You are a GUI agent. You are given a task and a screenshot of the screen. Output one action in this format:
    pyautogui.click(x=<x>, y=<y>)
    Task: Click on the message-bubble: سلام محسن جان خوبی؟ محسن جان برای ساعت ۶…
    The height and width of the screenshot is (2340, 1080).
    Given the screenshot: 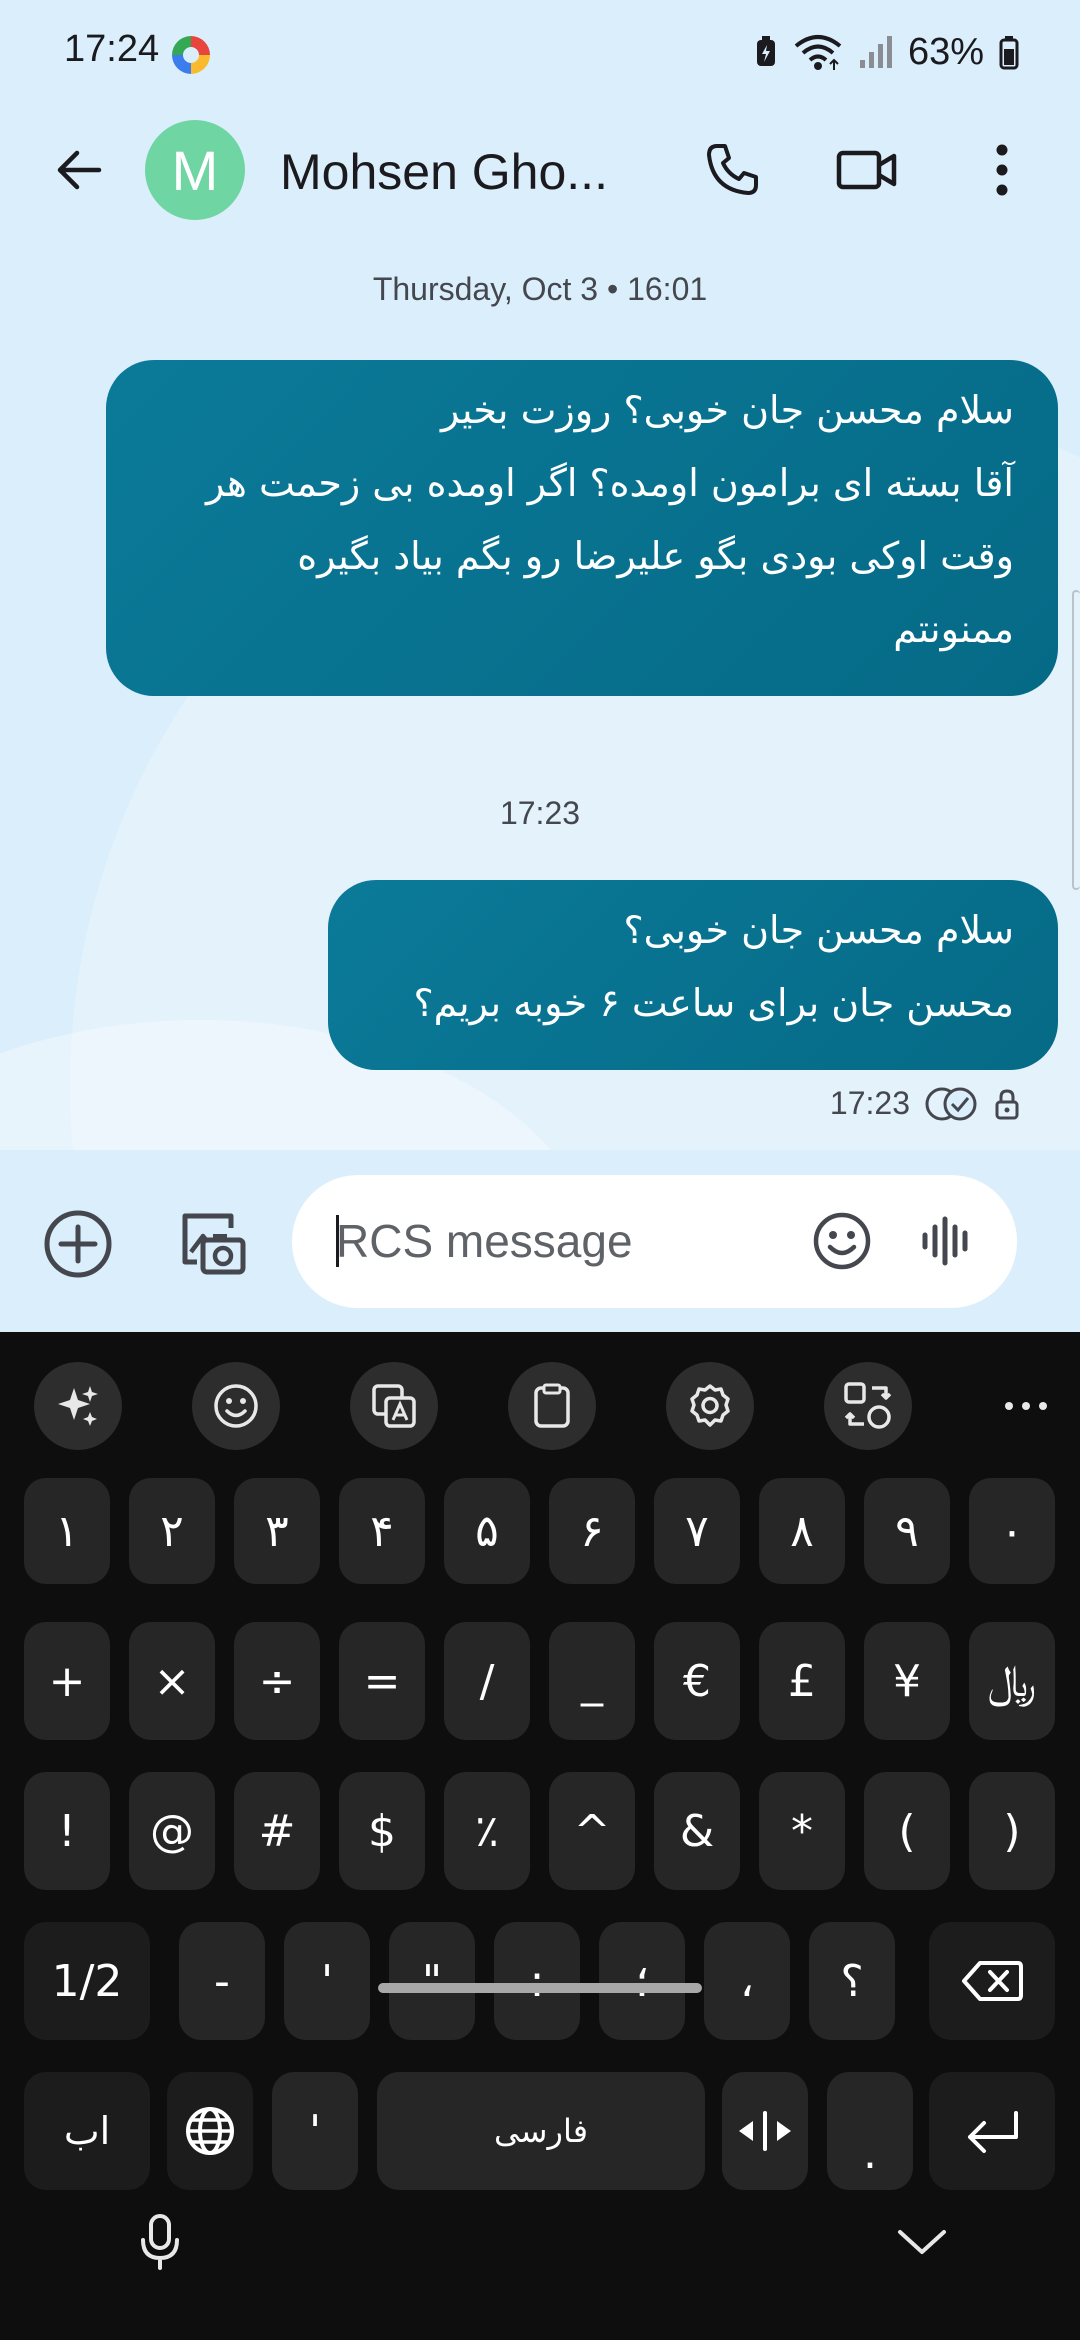 What is the action you would take?
    pyautogui.click(x=693, y=975)
    